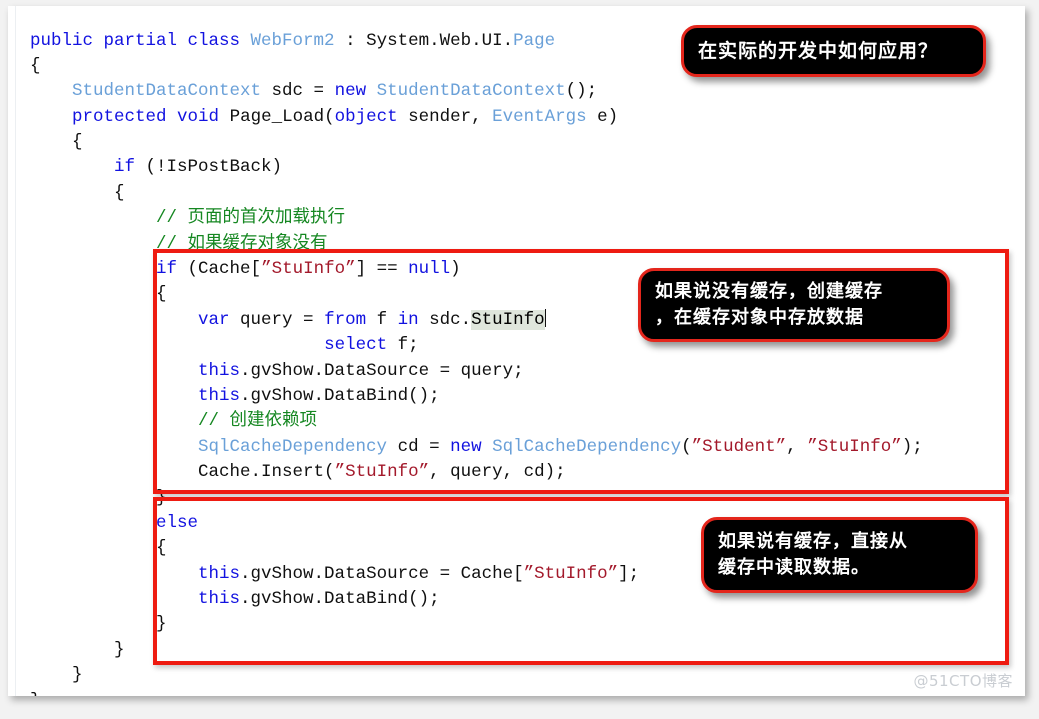 The width and height of the screenshot is (1039, 719). I want to click on code-token-pln: : System.Web.UI., so click(424, 40).